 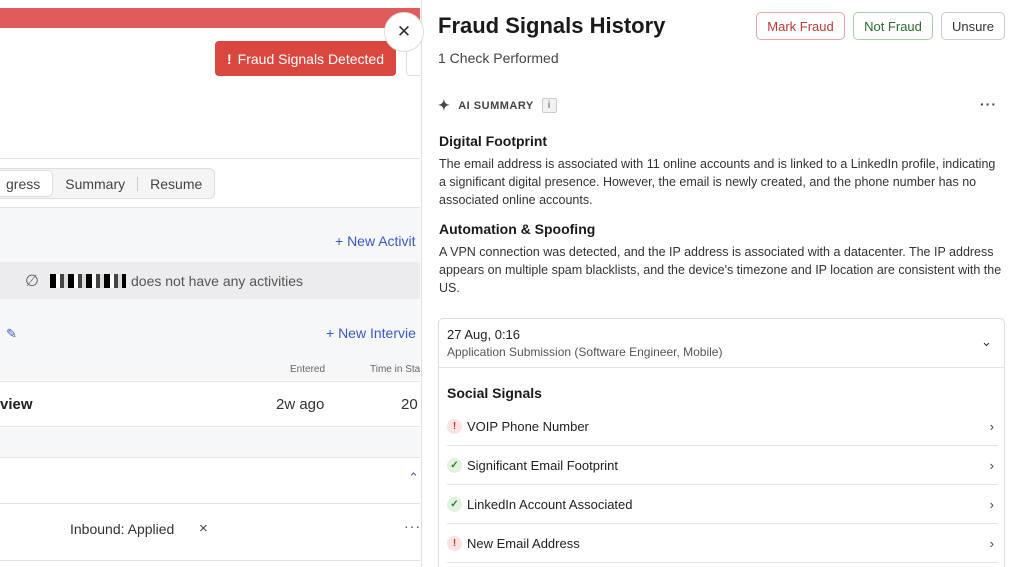 I want to click on signal-row: ! New Email Address ›, so click(x=722, y=543).